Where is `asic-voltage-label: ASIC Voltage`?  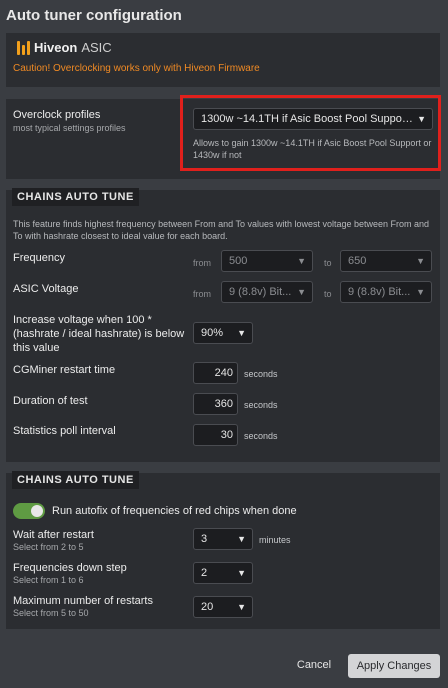 asic-voltage-label: ASIC Voltage is located at coordinates (46, 289).